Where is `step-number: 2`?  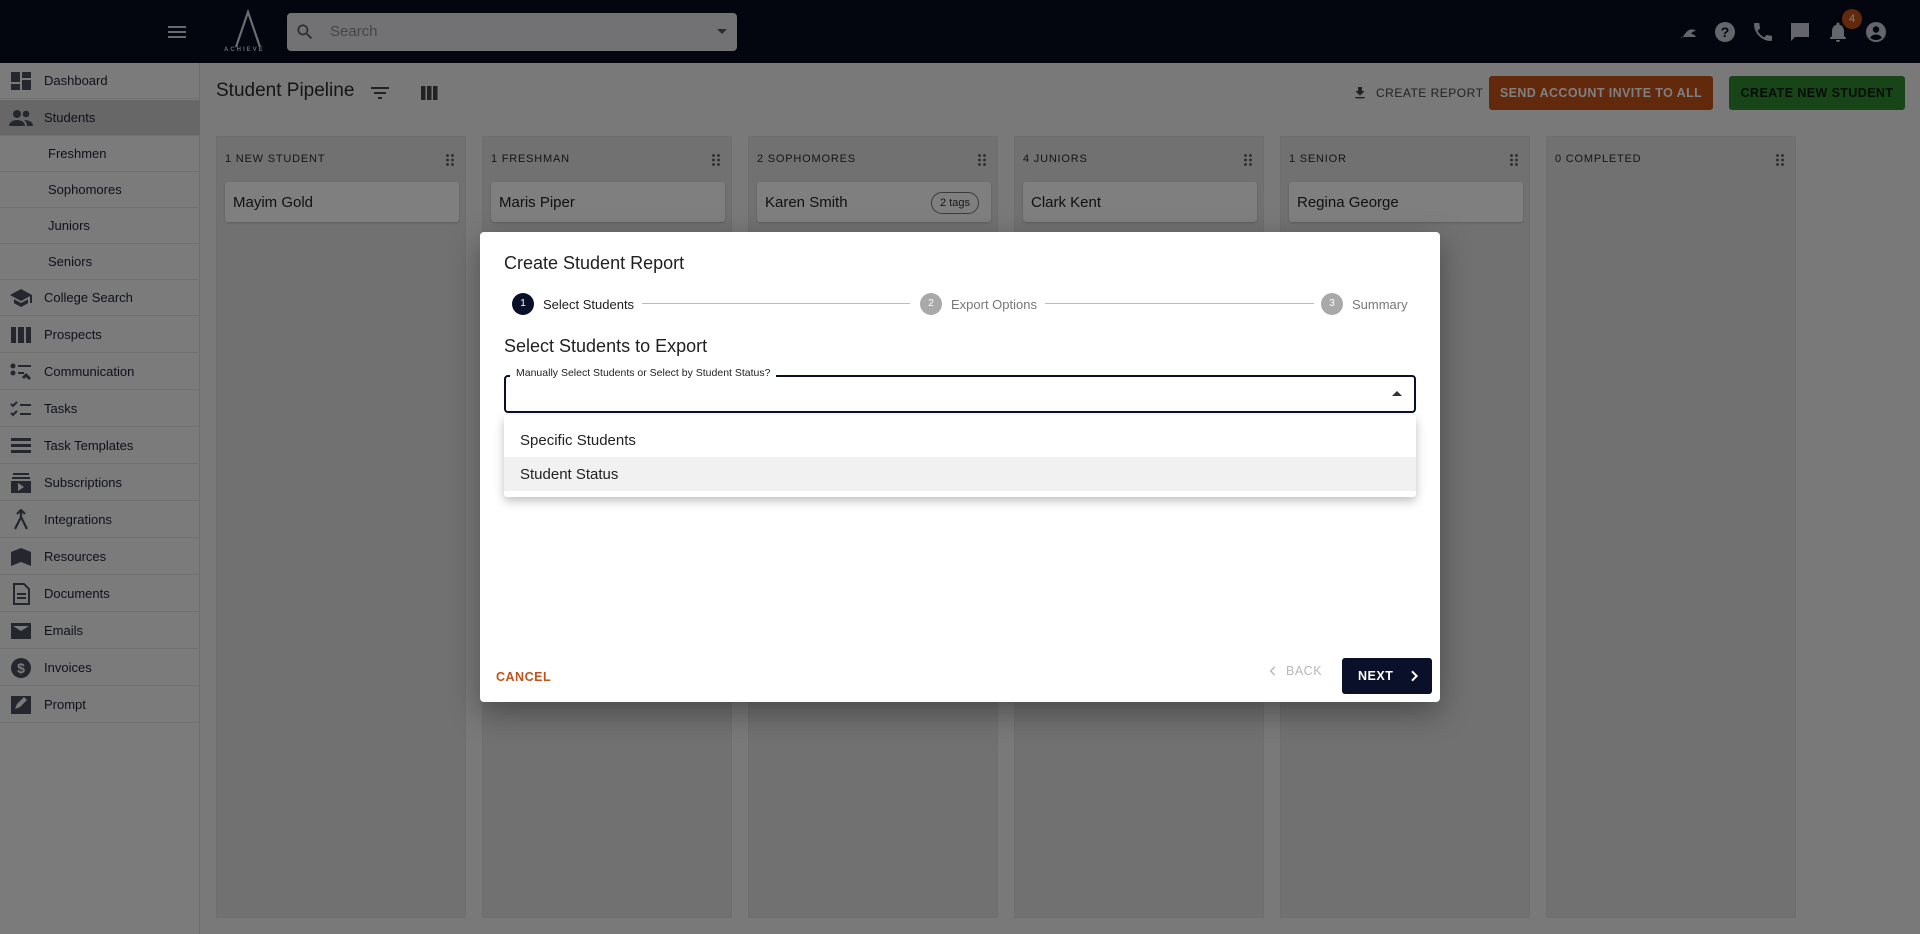 step-number: 2 is located at coordinates (931, 304).